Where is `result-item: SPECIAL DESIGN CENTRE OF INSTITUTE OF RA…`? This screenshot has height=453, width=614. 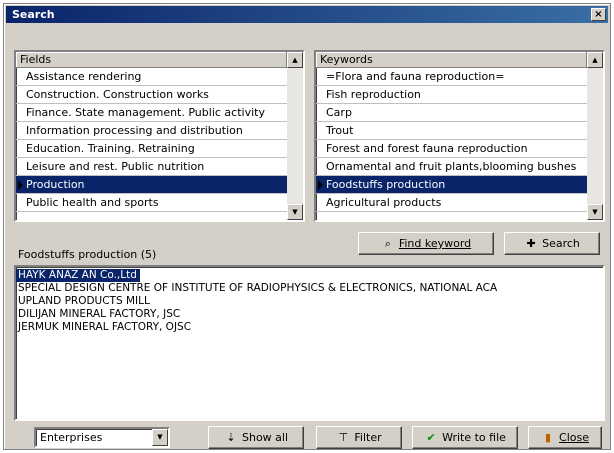
result-item: SPECIAL DESIGN CENTRE OF INSTITUTE OF RA… is located at coordinates (309, 288).